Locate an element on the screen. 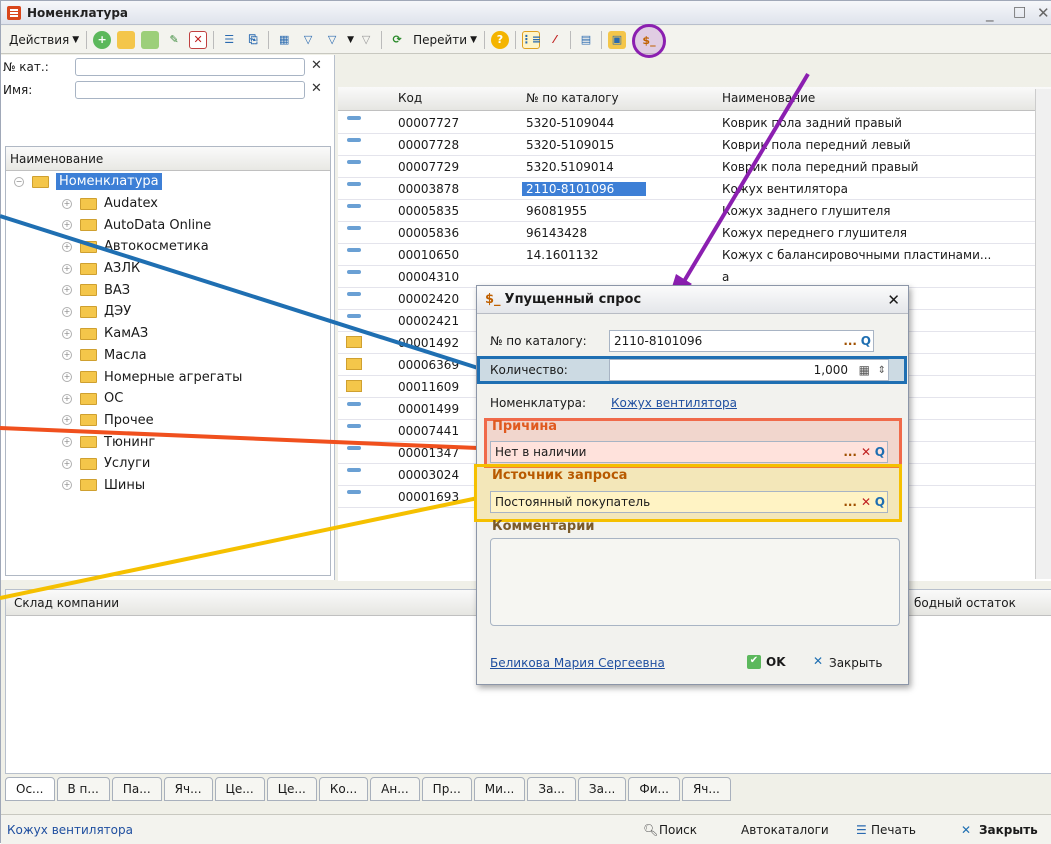 Image resolution: width=1051 pixels, height=844 pixels. clear-name-filter-button: ✕ is located at coordinates (316, 88).